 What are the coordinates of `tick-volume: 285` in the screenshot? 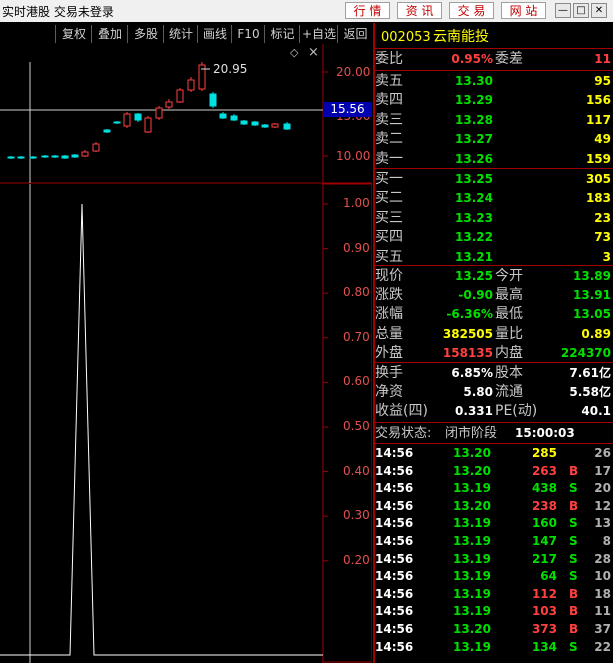 It's located at (544, 453).